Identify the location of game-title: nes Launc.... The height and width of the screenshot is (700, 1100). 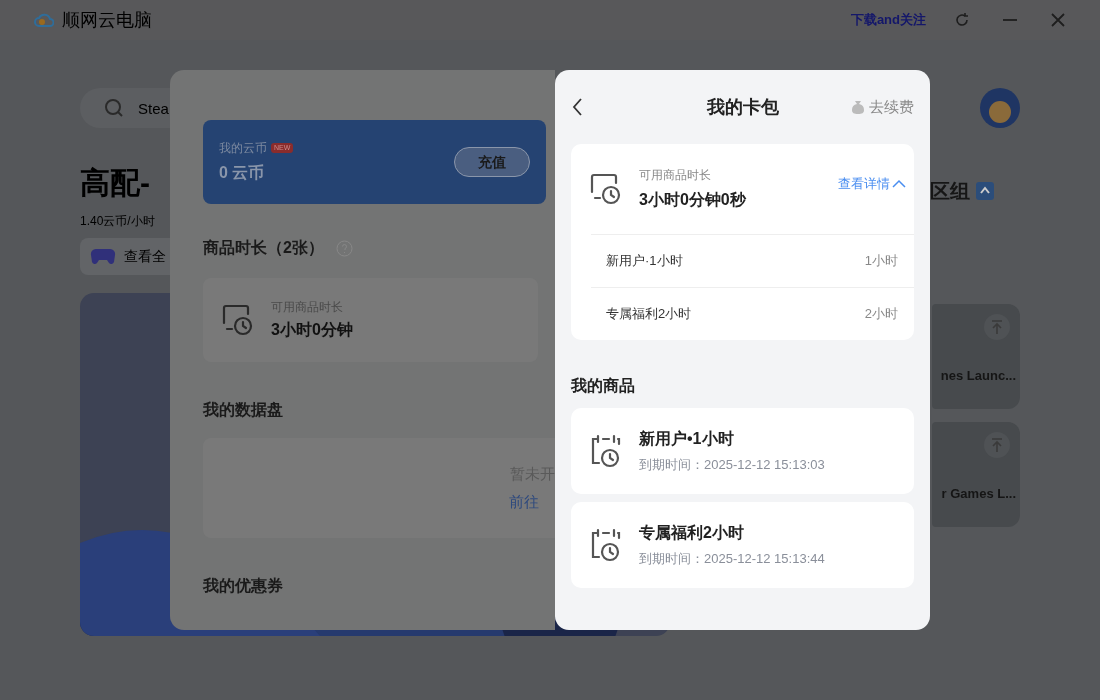
(978, 376).